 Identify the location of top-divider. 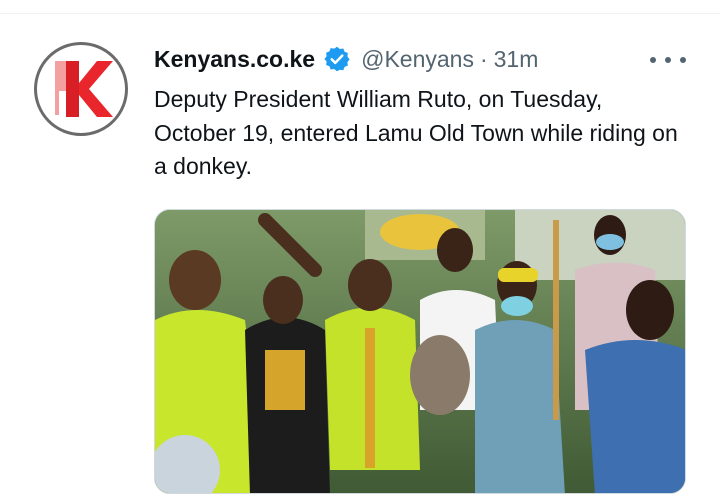
(360, 13).